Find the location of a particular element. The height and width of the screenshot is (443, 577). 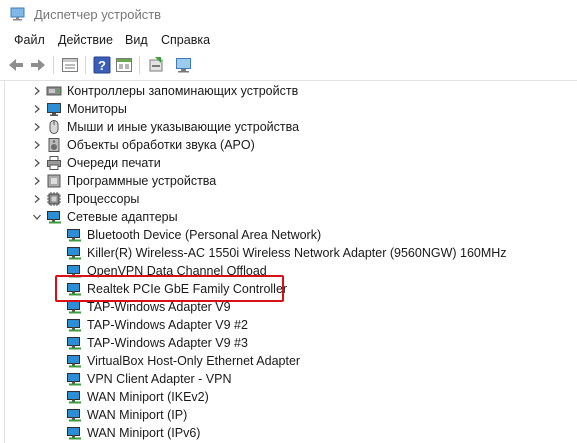

menu-action: Действие is located at coordinates (85, 40).